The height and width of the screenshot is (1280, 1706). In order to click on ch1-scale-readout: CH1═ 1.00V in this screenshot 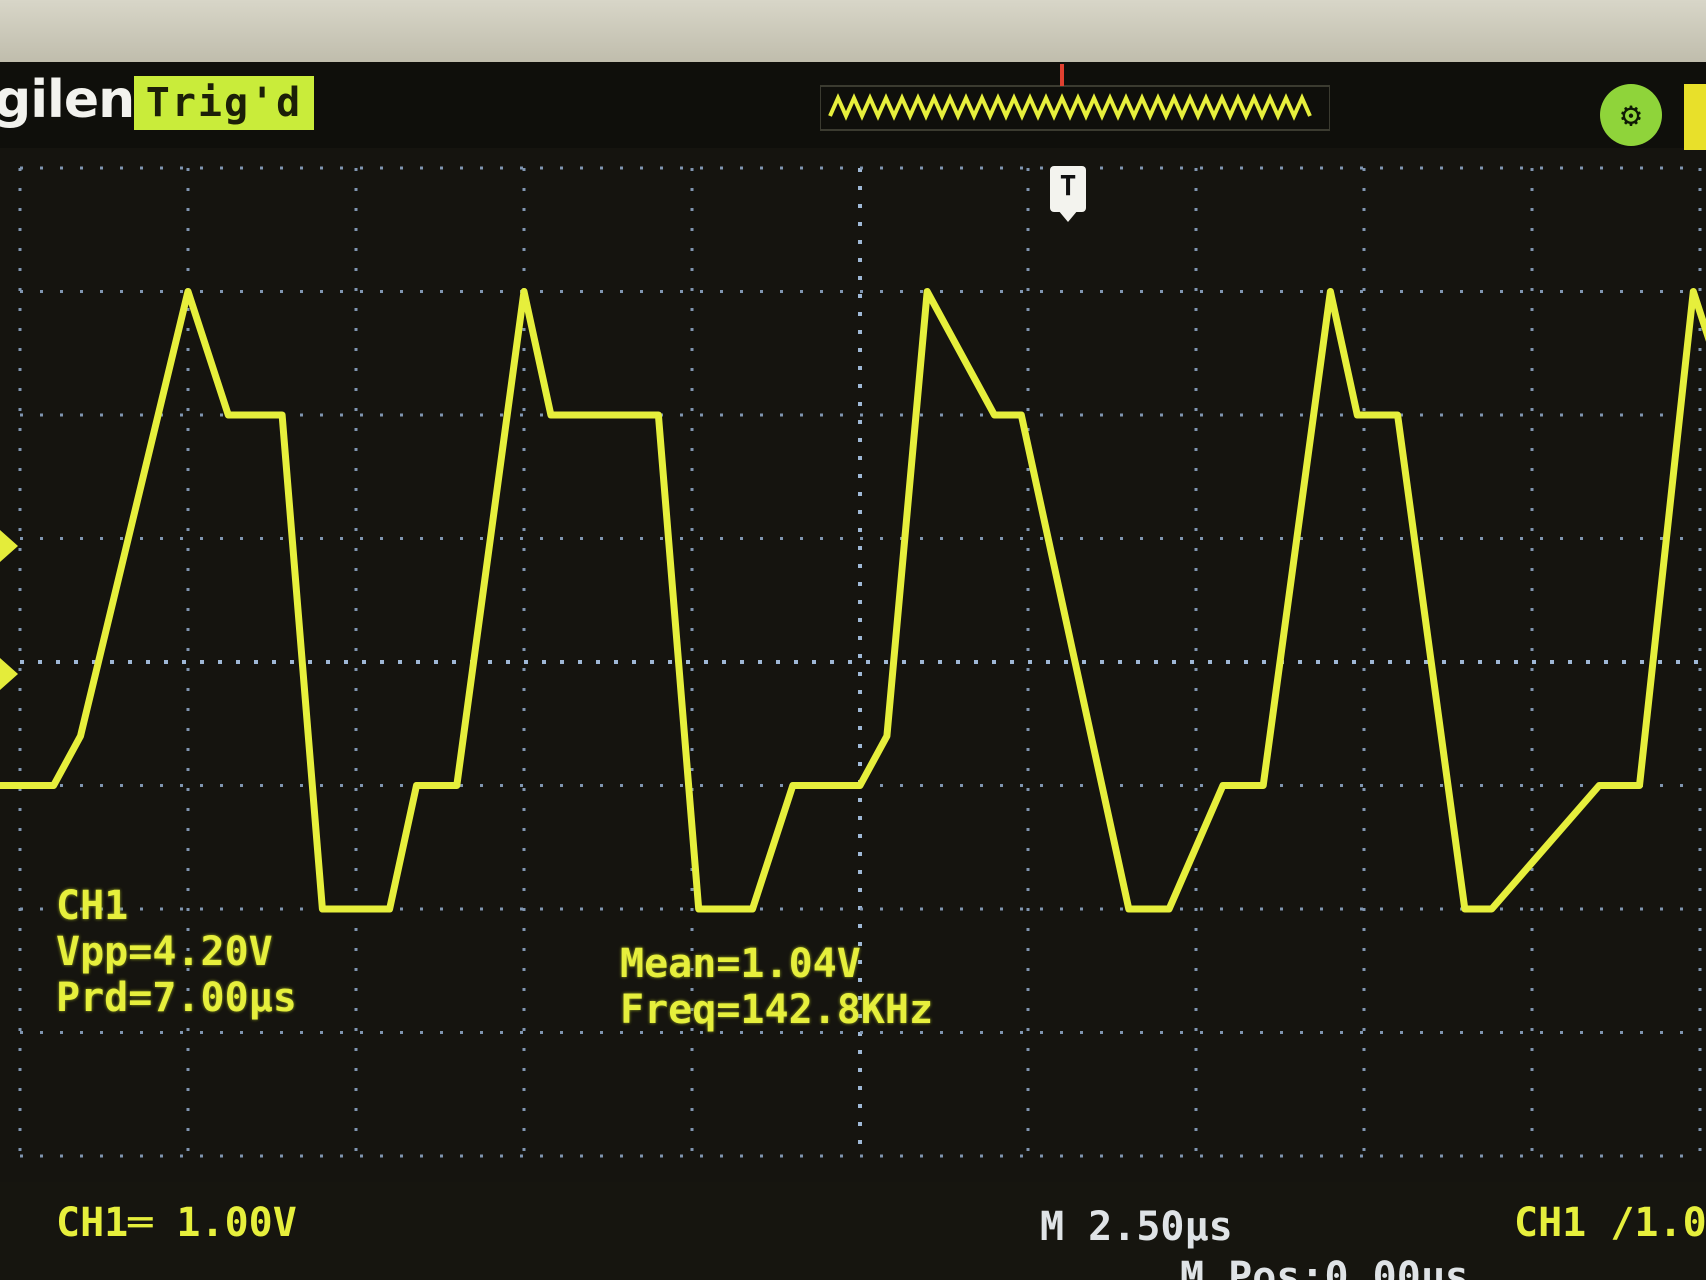, I will do `click(176, 1223)`.